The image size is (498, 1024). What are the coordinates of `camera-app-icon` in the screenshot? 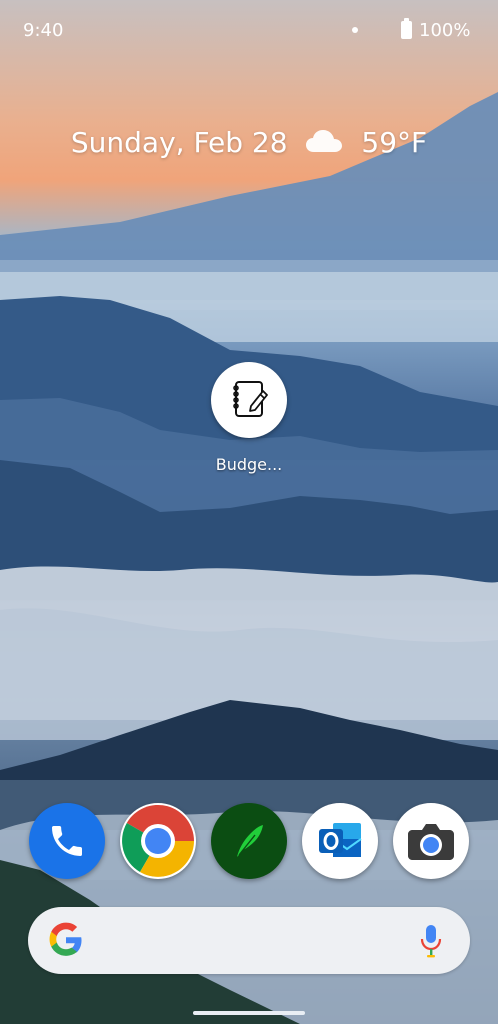 It's located at (431, 841).